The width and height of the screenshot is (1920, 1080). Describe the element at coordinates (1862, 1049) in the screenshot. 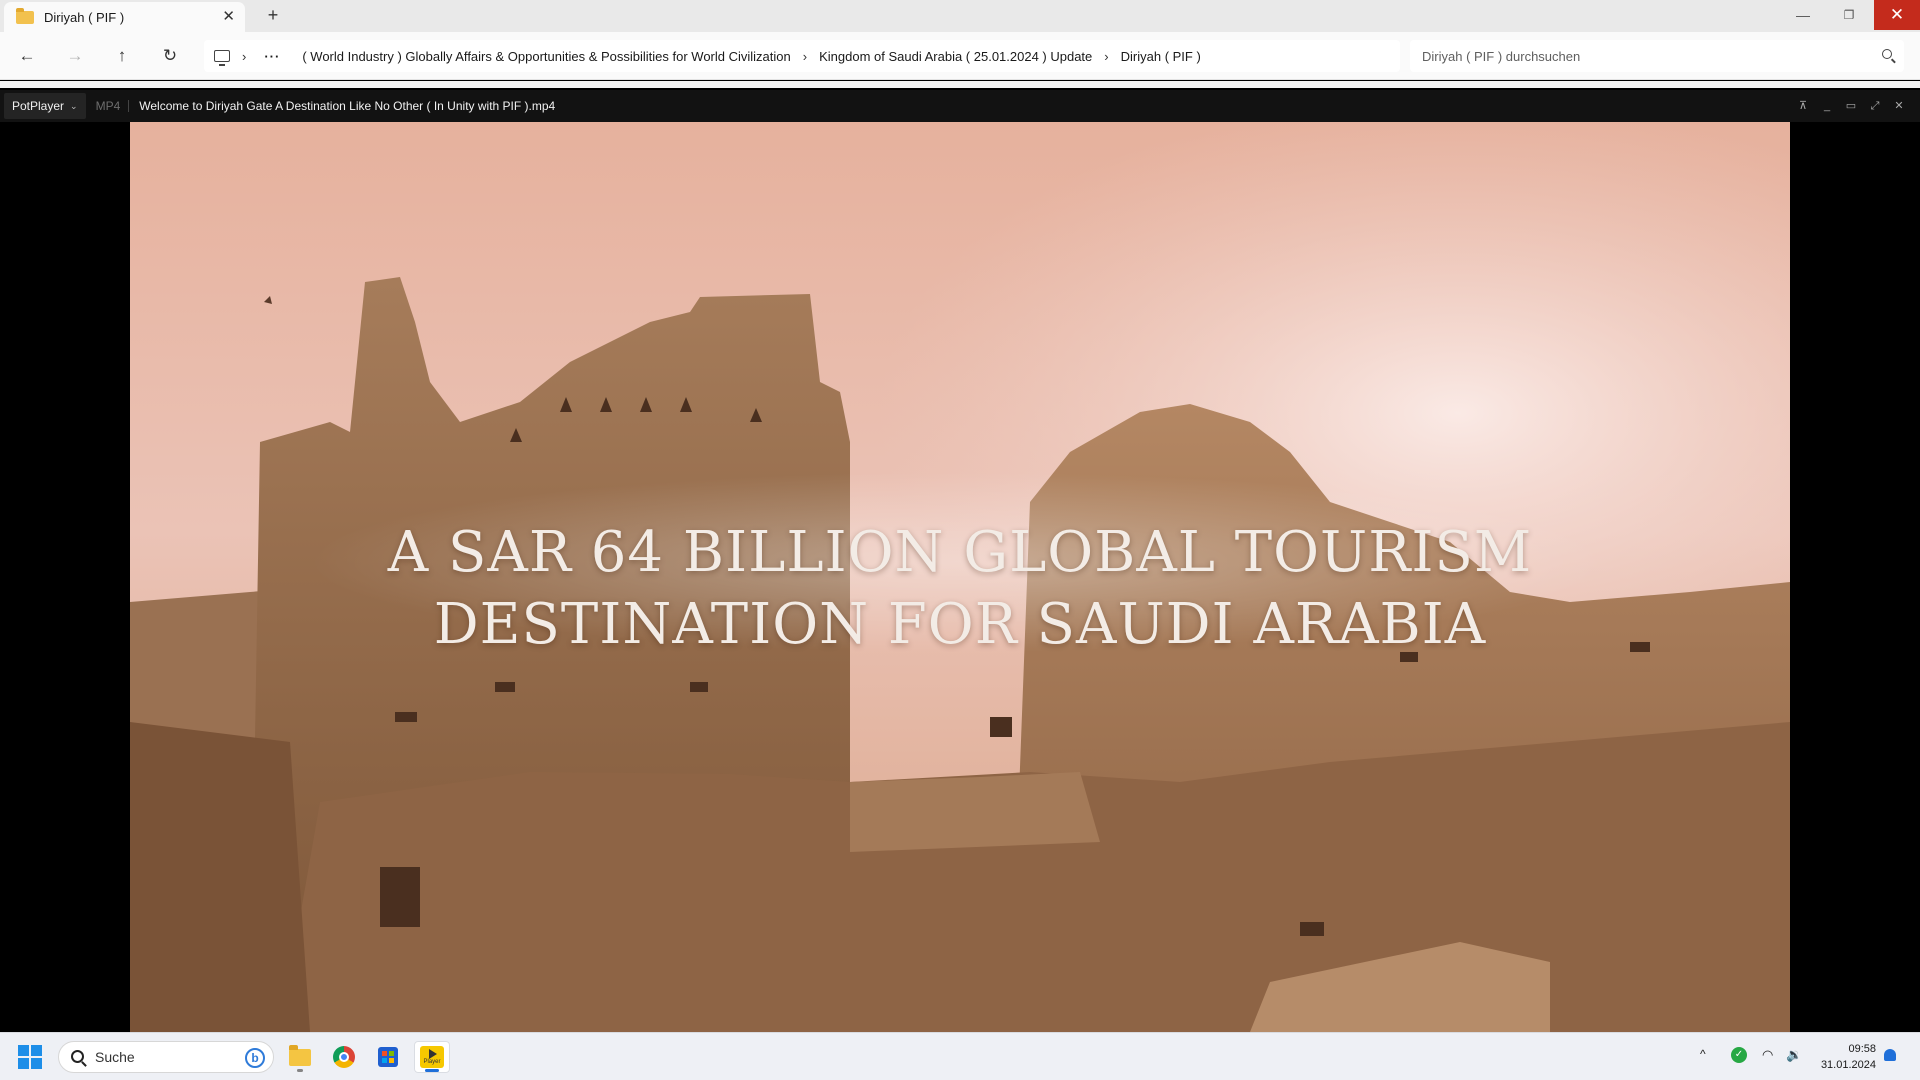

I see `clock-time: 09:58` at that location.